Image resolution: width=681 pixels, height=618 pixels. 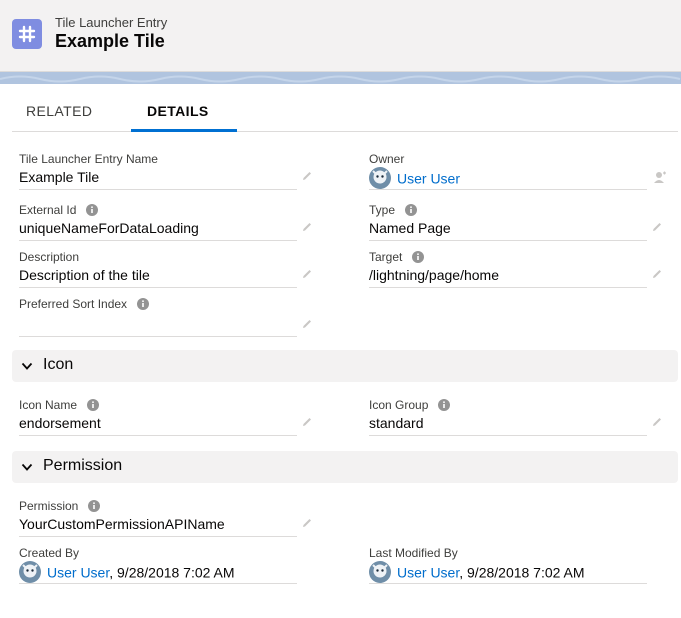 What do you see at coordinates (73, 304) in the screenshot?
I see `field-label-text: Preferred Sort Index` at bounding box center [73, 304].